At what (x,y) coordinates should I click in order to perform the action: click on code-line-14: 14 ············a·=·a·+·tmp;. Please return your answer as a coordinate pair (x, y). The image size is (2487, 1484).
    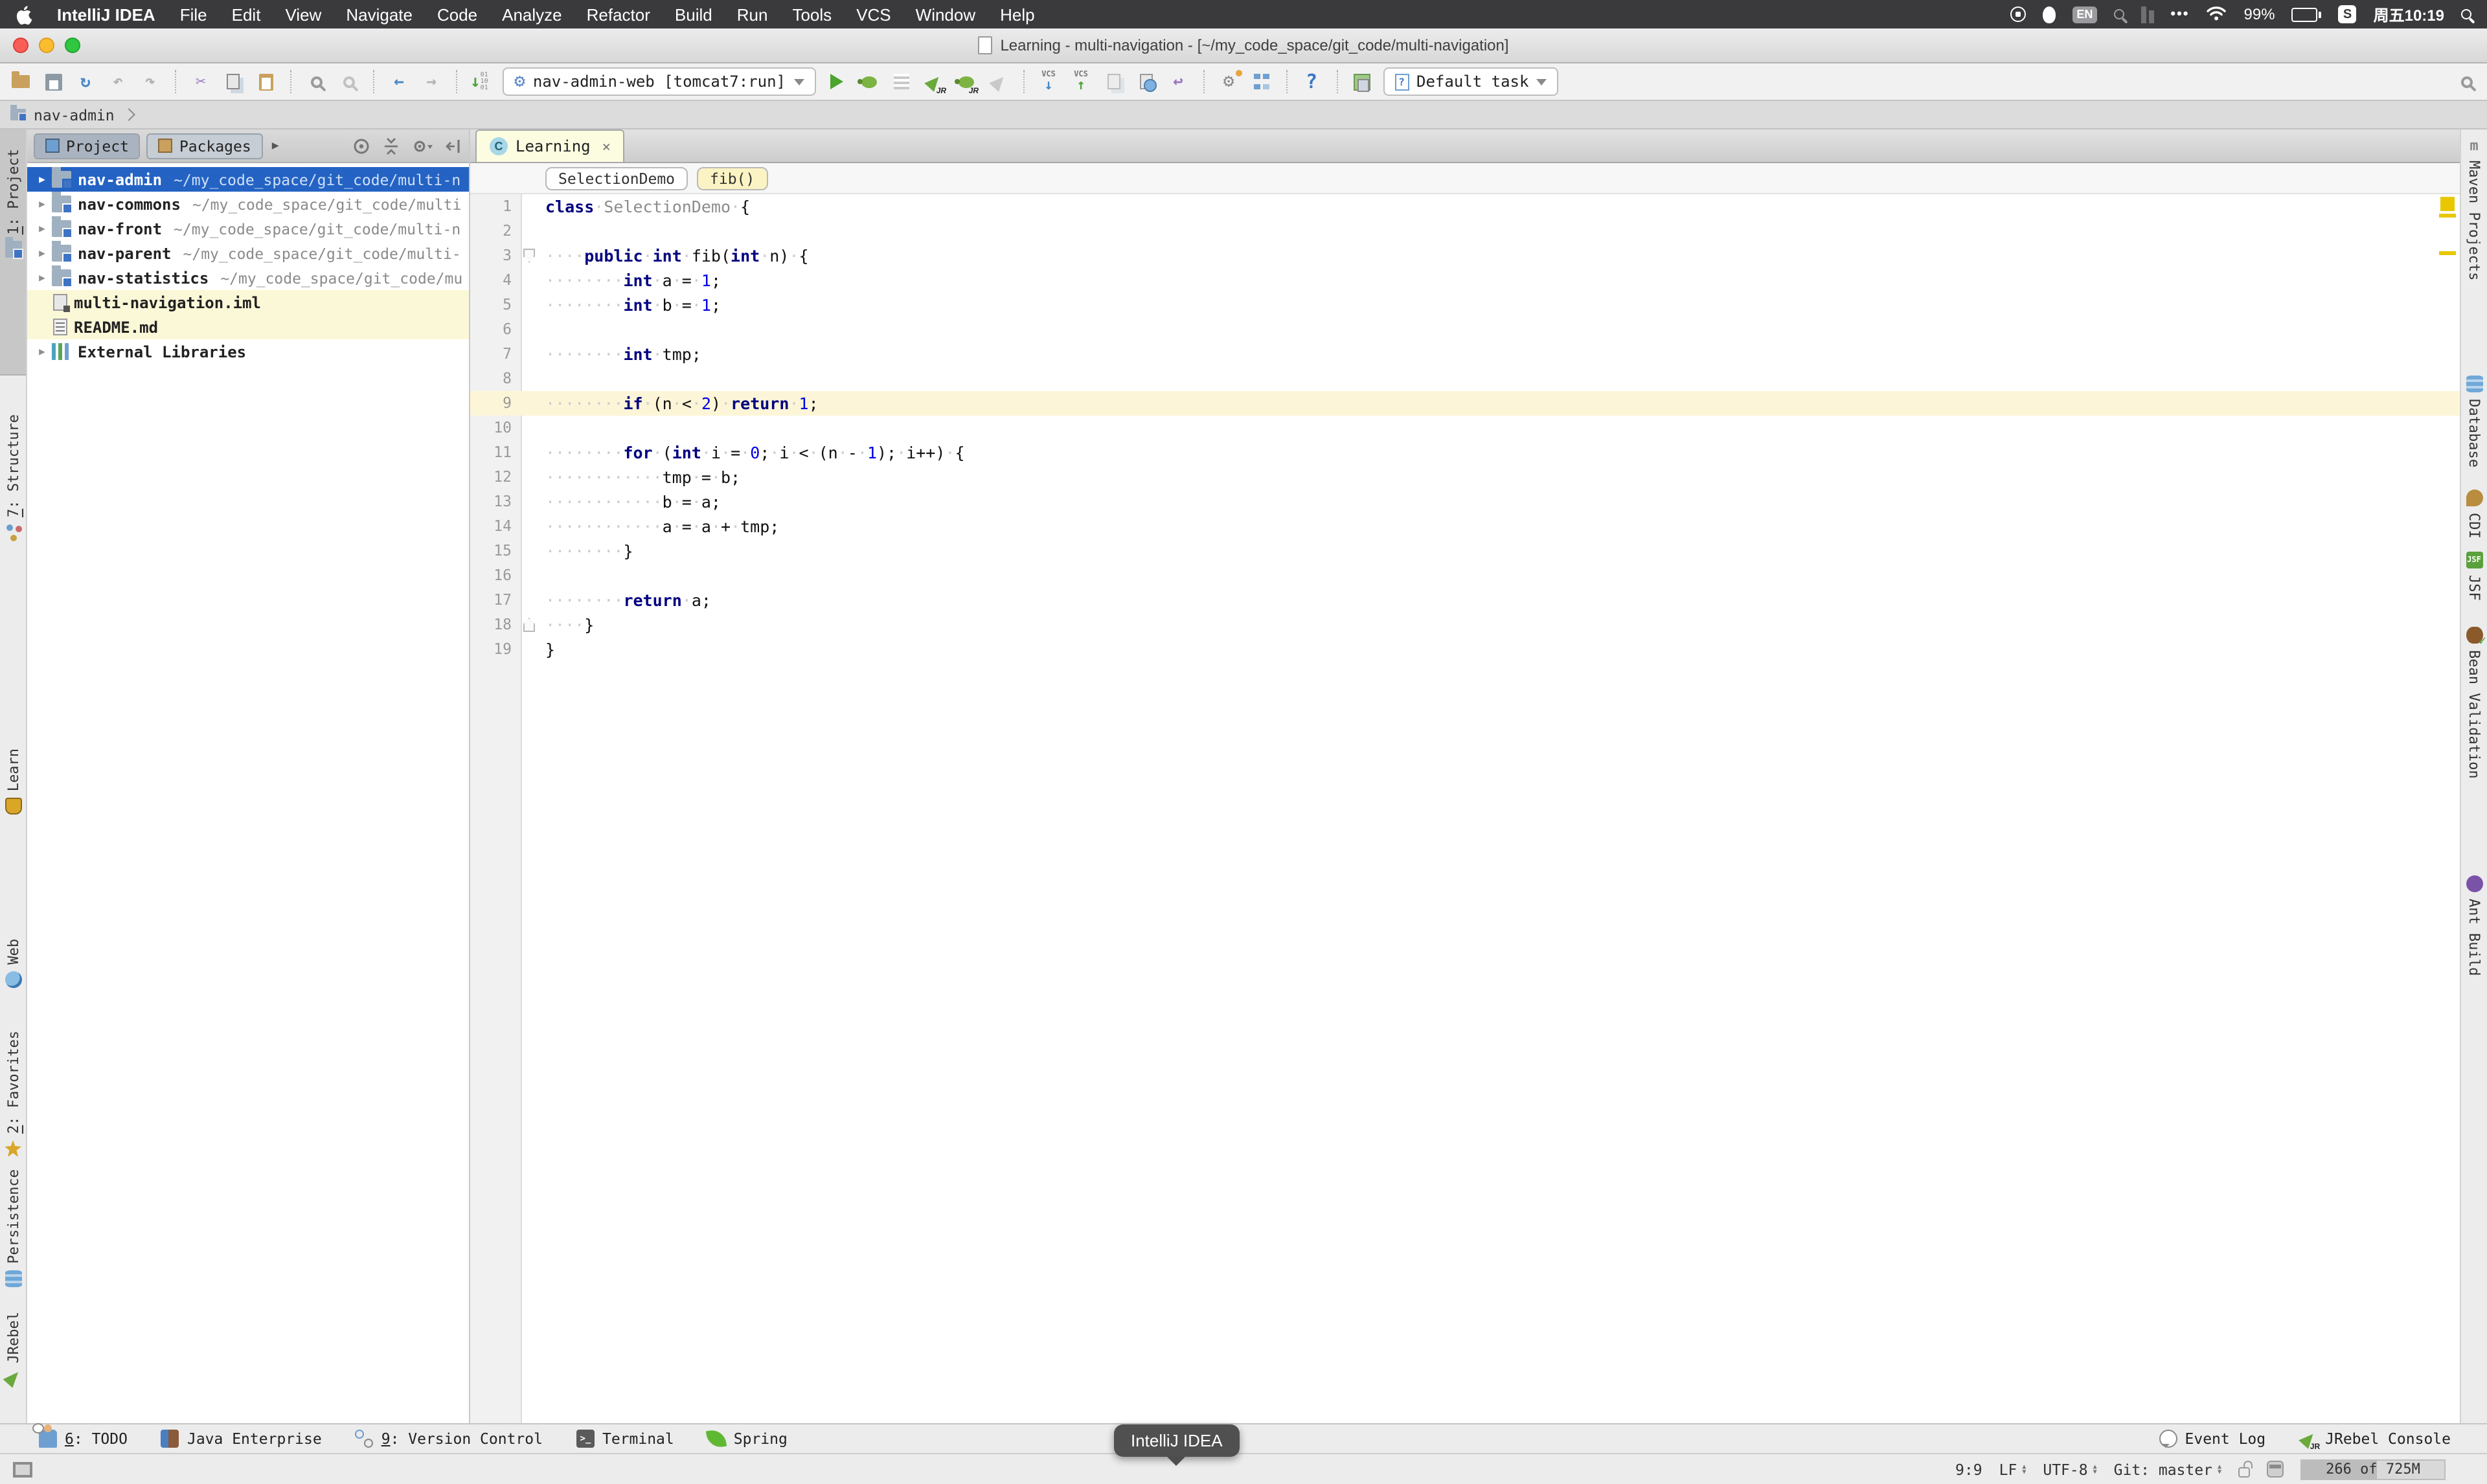
    Looking at the image, I should click on (1465, 526).